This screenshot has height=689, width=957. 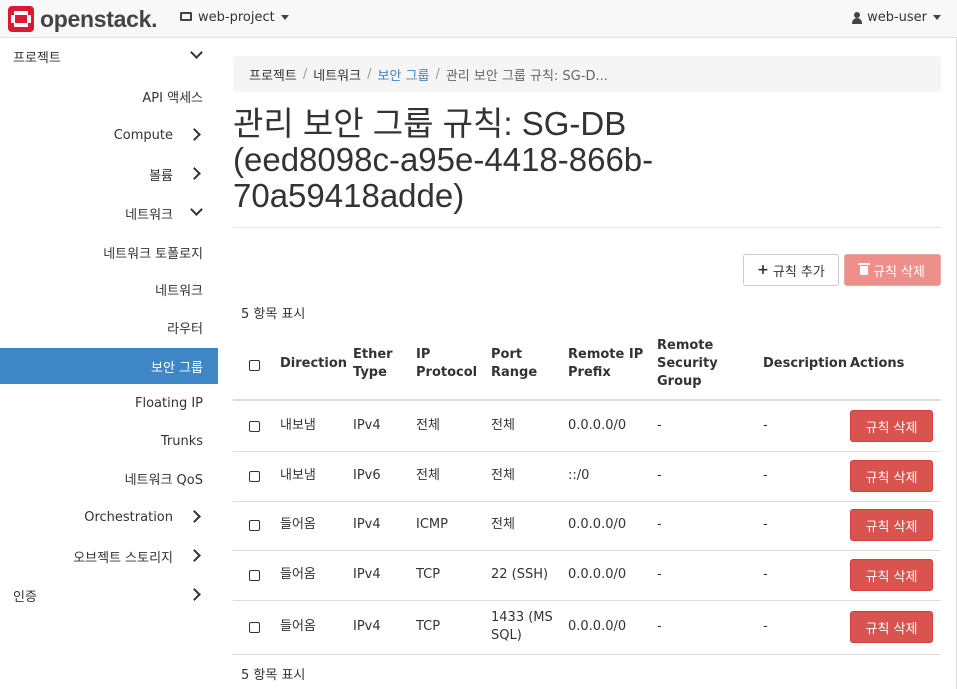 I want to click on project-dropdown: web-project, so click(x=234, y=17).